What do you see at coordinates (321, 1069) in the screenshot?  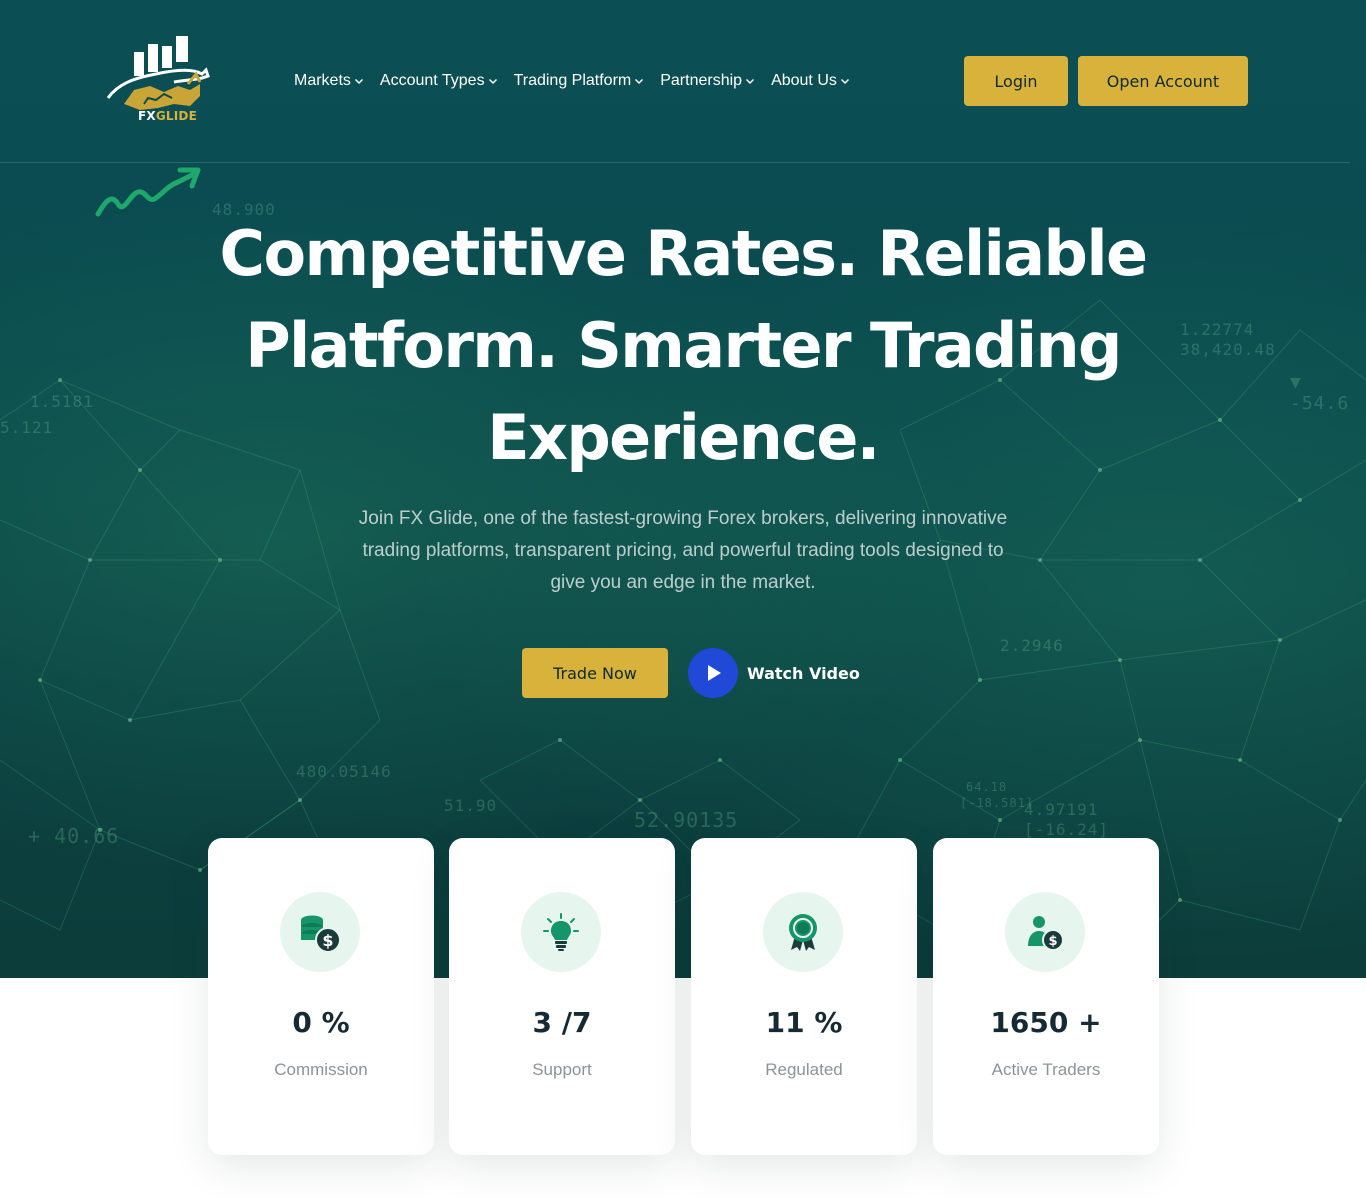 I see `stat-label: Commission` at bounding box center [321, 1069].